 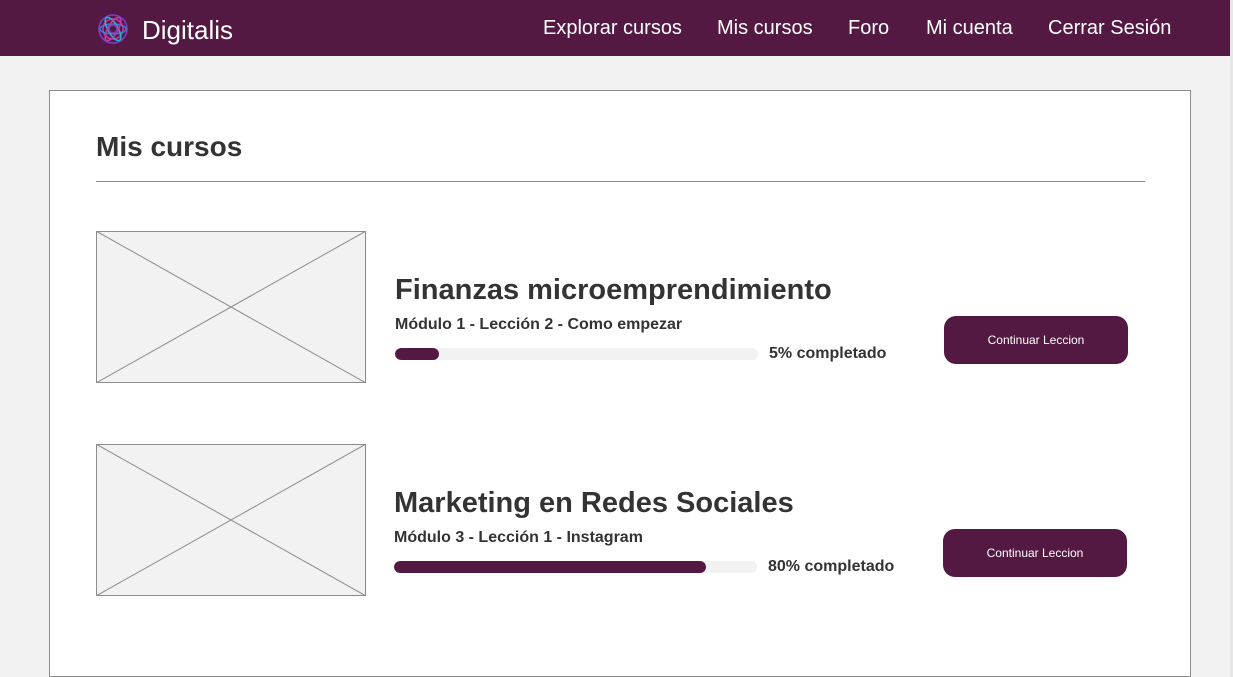 I want to click on nav-explorar-cursos: Explorar cursos, so click(x=612, y=28).